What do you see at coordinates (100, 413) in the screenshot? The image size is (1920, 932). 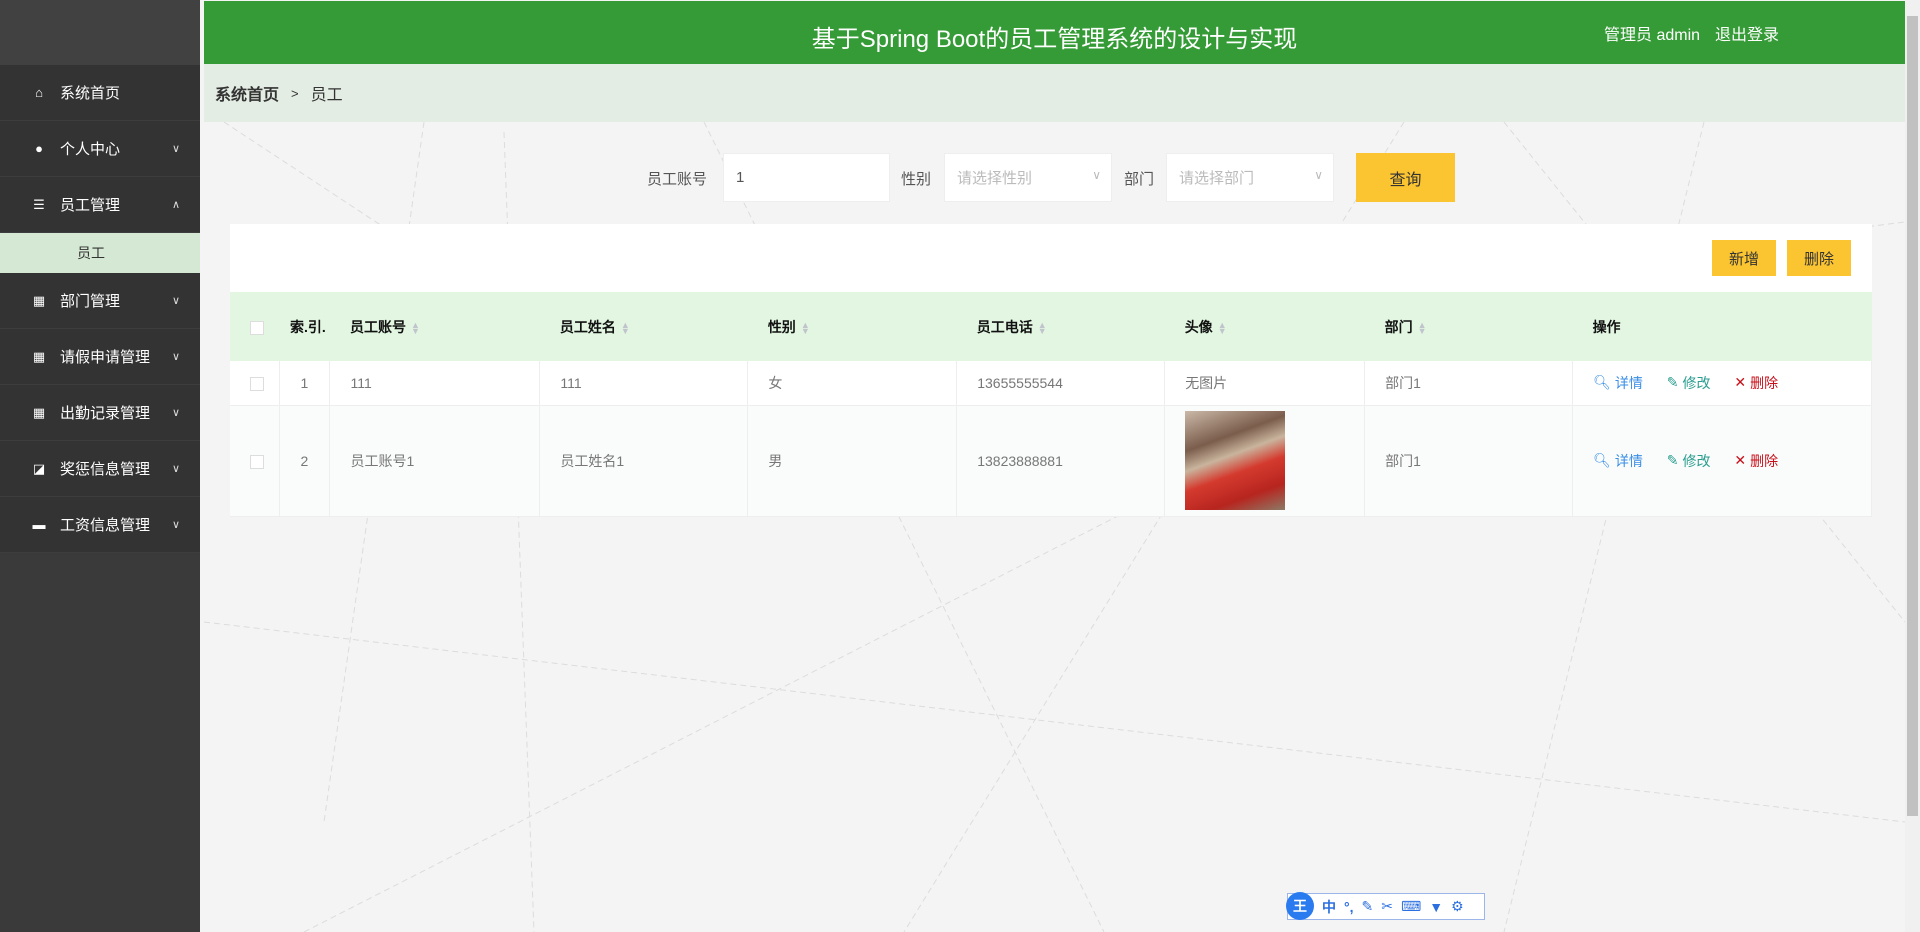 I see `sidebar-item-attendance: ▦ 出勤记录管理 ∨` at bounding box center [100, 413].